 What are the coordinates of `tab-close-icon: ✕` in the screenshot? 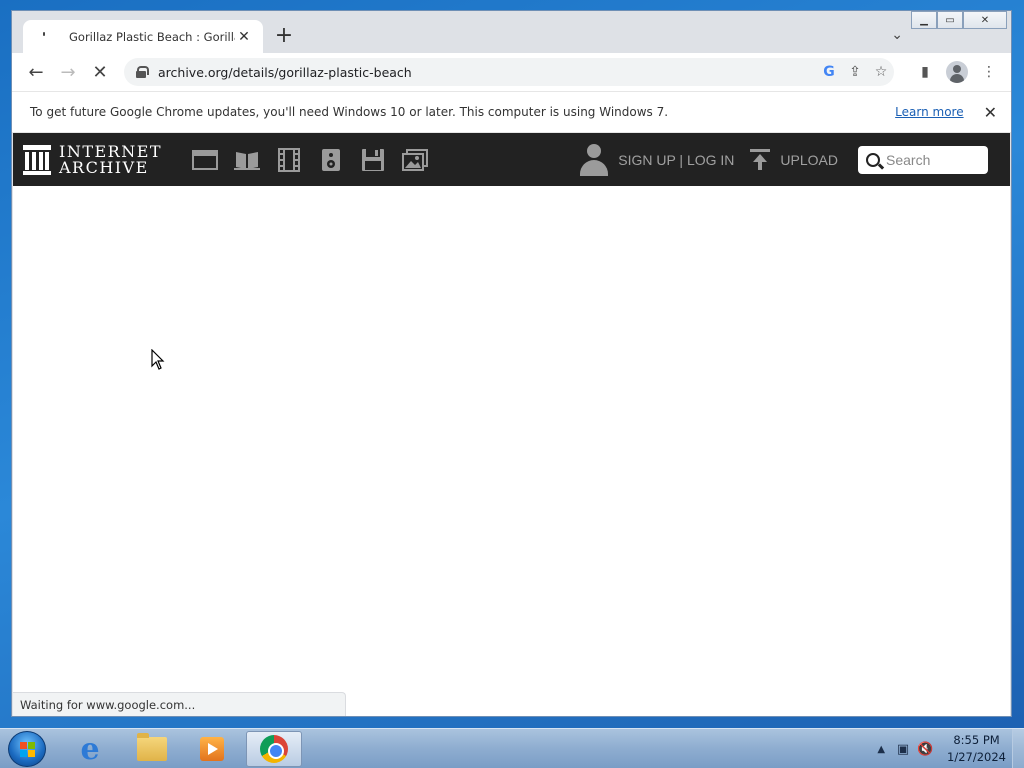 It's located at (244, 37).